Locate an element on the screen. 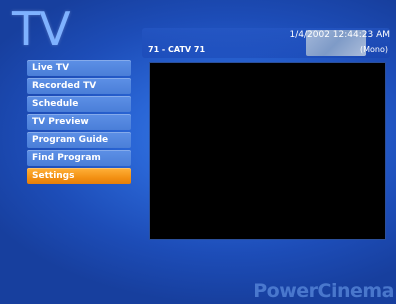  channel-label: 71 - CATV 71 is located at coordinates (177, 49).